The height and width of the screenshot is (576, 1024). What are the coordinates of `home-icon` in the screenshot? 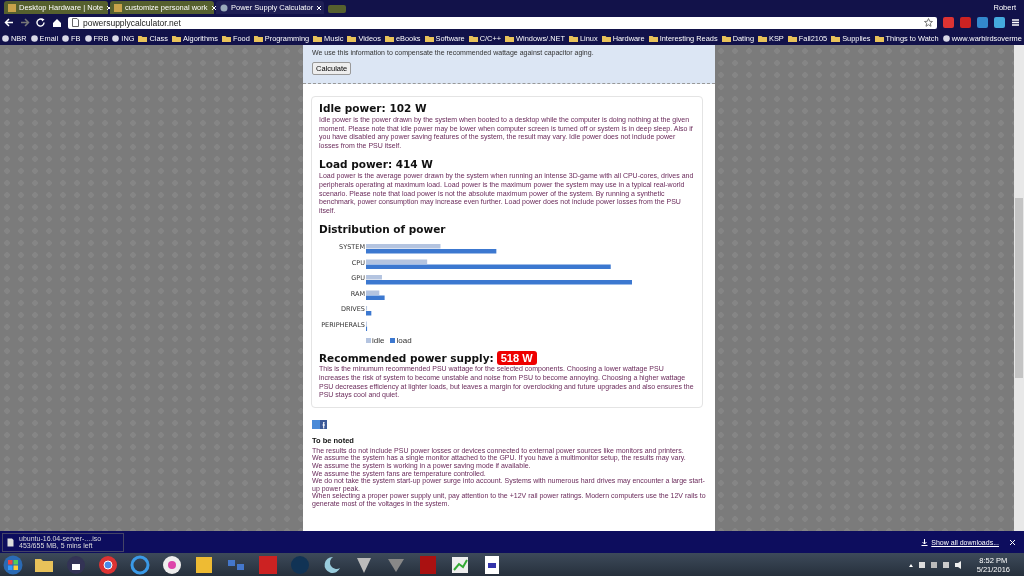 It's located at (57, 22).